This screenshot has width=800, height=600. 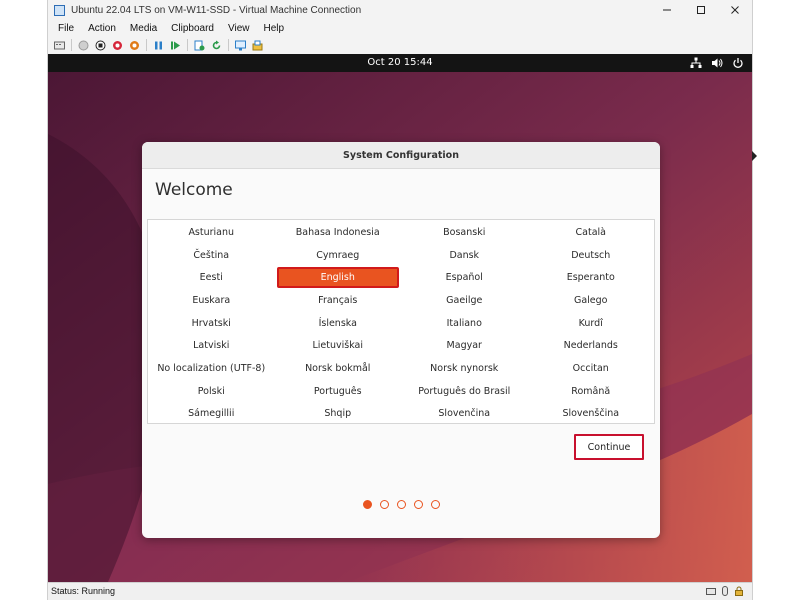 What do you see at coordinates (738, 63) in the screenshot?
I see `power-icon` at bounding box center [738, 63].